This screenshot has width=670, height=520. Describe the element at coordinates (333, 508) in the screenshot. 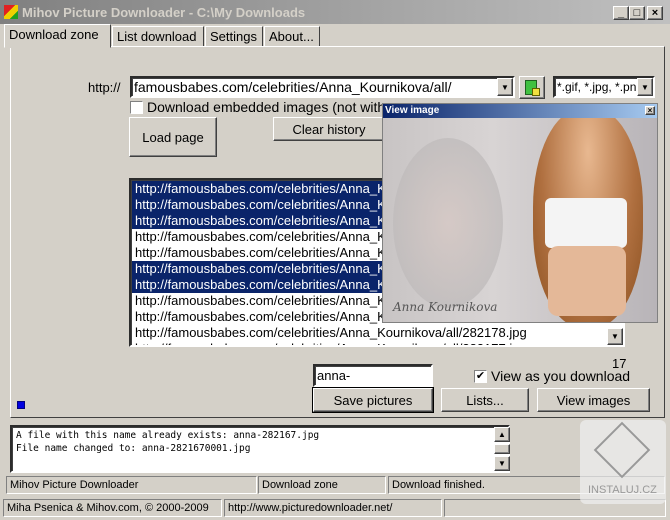

I see `status-website: http://www.picturedownloader.net/` at that location.